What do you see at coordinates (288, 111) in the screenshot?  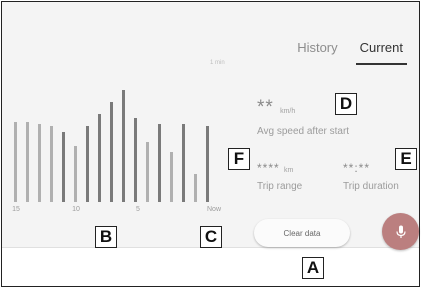 I see `avg-speed-unit: km/h` at bounding box center [288, 111].